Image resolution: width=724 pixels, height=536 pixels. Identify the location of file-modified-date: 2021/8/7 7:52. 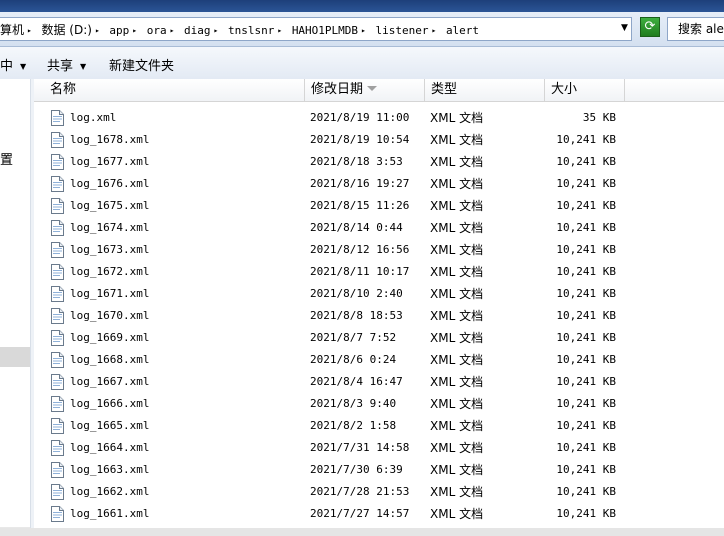
(353, 337).